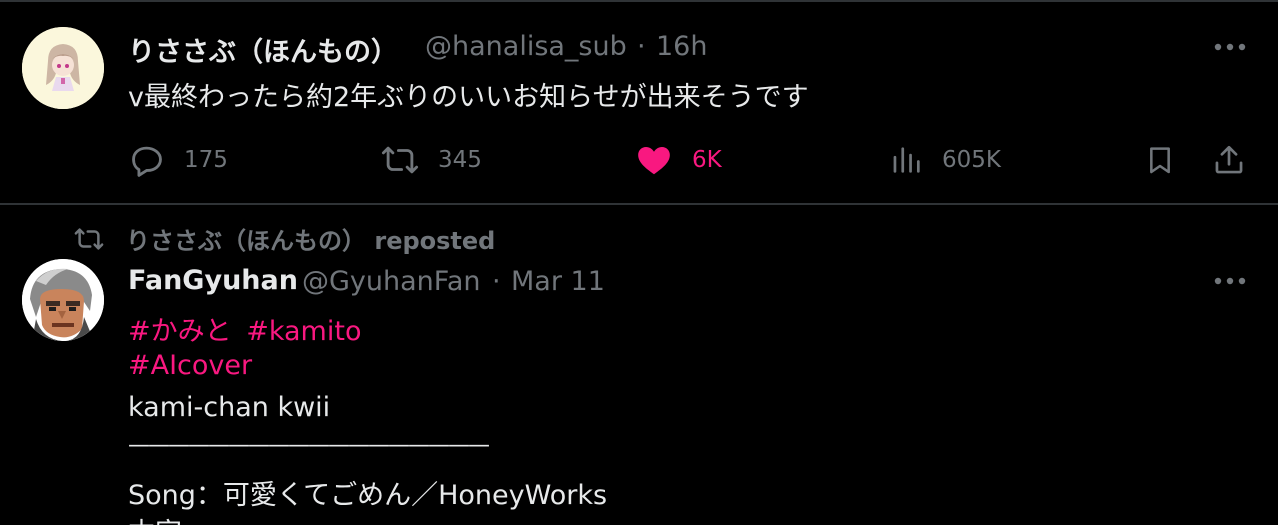 The image size is (1278, 525). I want to click on heart-icon, so click(654, 161).